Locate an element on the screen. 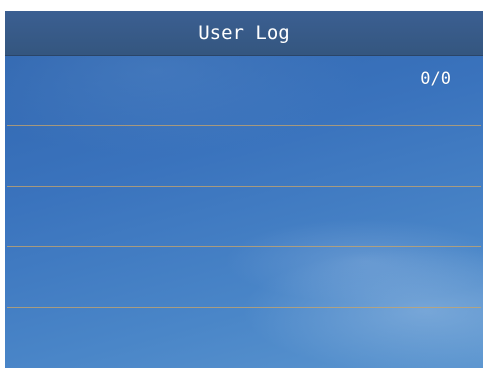  title-bar: User Log is located at coordinates (244, 33).